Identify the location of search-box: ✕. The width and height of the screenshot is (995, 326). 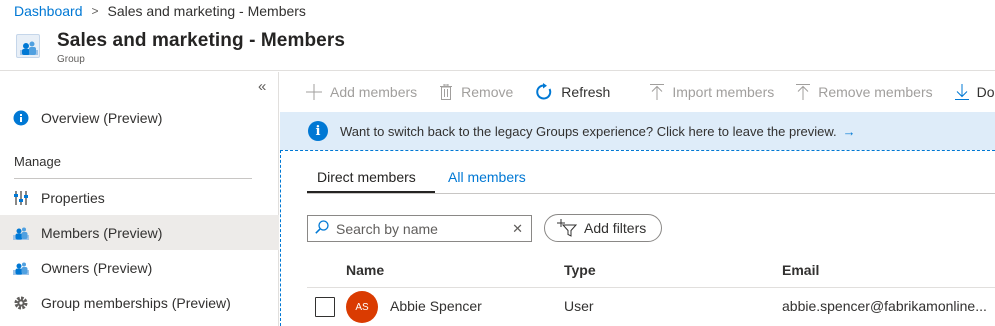
(419, 228).